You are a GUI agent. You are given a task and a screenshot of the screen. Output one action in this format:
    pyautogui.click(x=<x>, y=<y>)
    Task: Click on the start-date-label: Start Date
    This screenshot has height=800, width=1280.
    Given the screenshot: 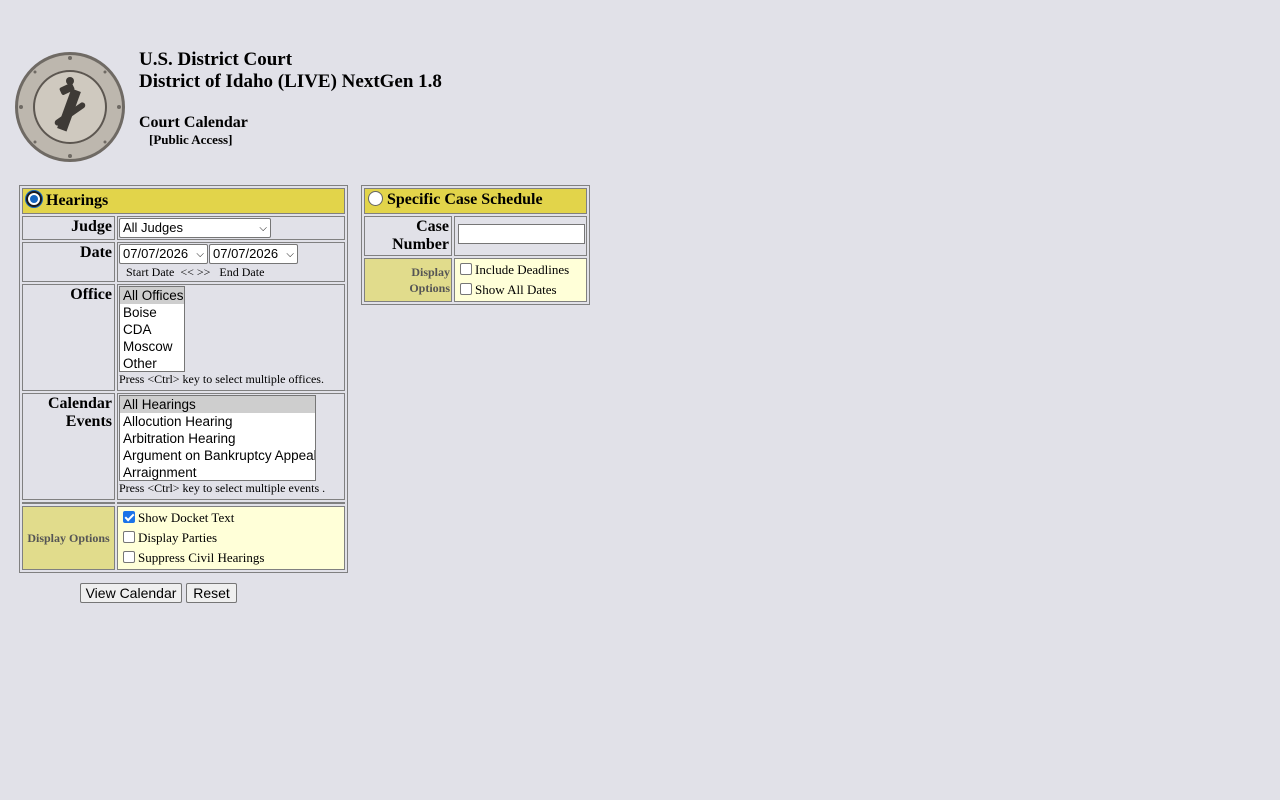 What is the action you would take?
    pyautogui.click(x=150, y=272)
    